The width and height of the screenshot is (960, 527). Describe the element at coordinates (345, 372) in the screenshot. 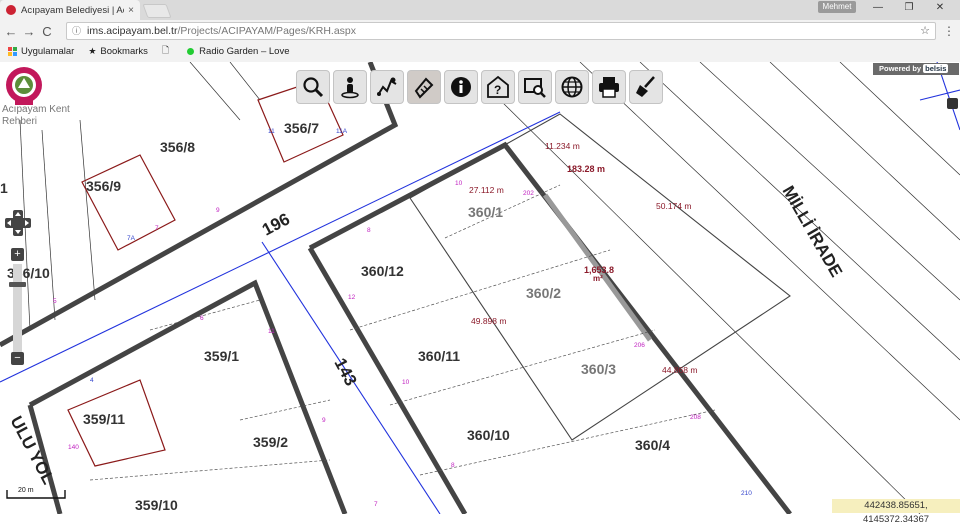

I see `street-label: 143` at that location.